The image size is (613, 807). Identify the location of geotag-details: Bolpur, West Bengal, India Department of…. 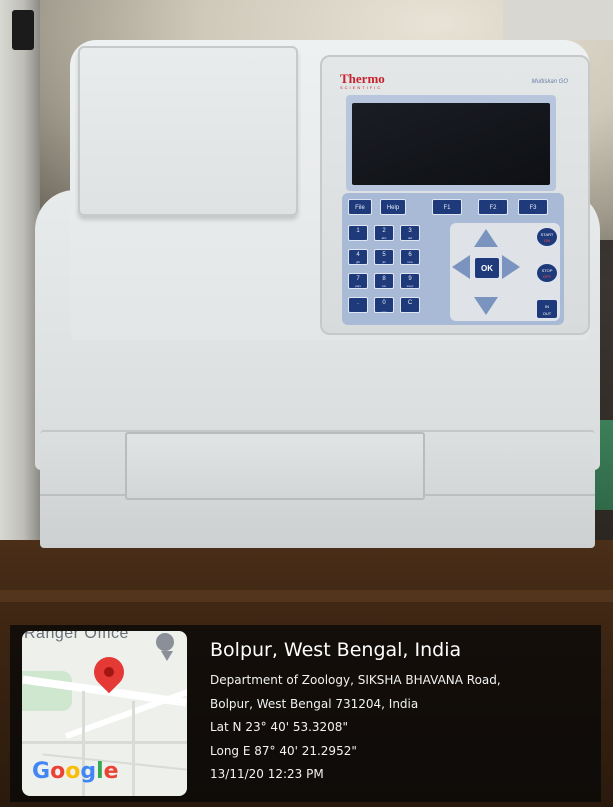
(355, 713).